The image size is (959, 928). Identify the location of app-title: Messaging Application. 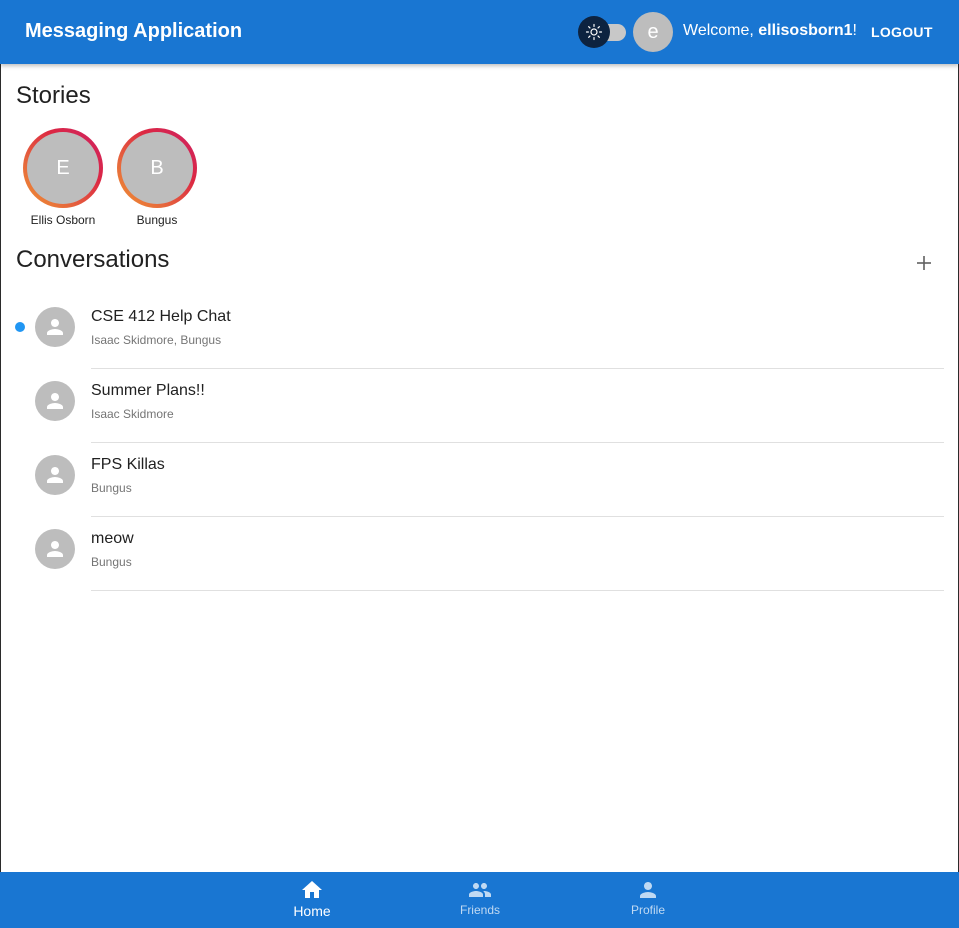
(134, 31).